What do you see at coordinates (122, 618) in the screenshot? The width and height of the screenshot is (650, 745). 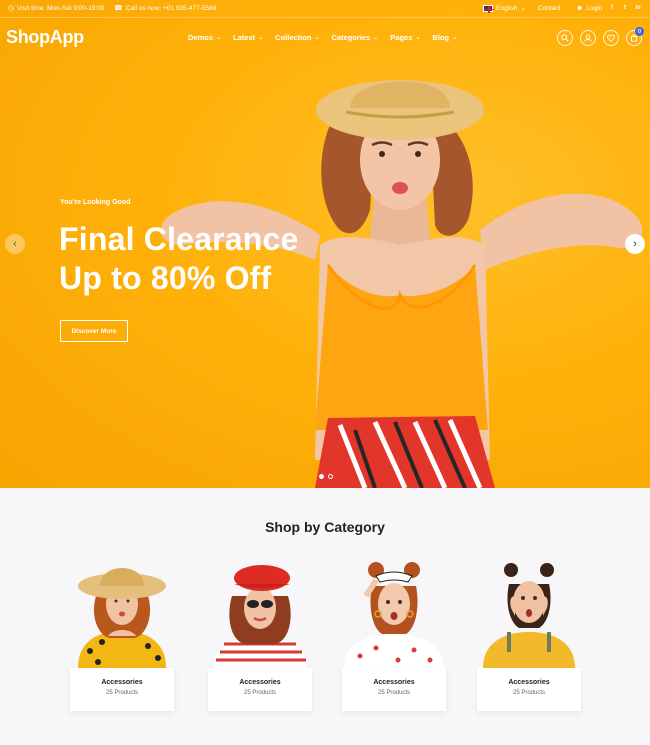 I see `category-image-hat-model` at bounding box center [122, 618].